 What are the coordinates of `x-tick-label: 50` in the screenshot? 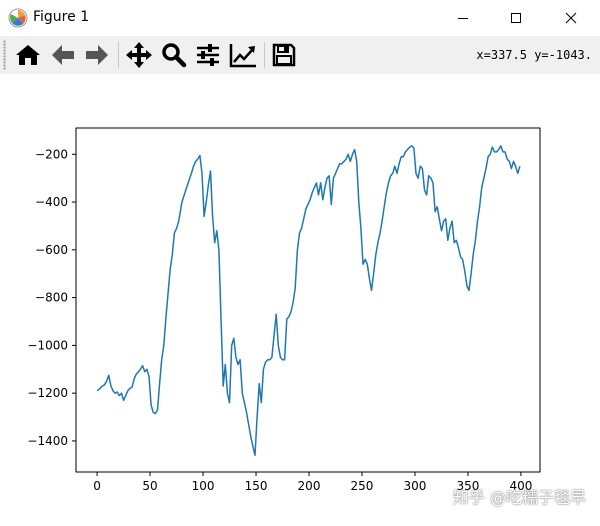 It's located at (149, 486).